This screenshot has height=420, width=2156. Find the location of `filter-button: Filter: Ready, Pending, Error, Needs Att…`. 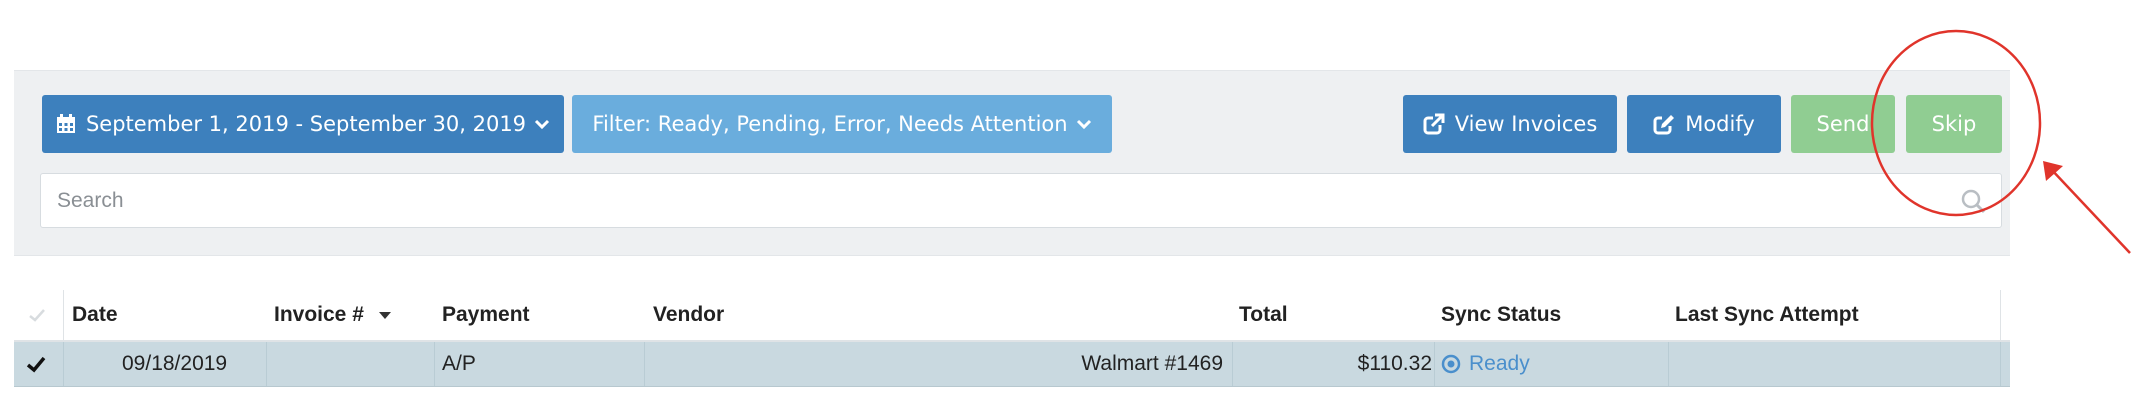

filter-button: Filter: Ready, Pending, Error, Needs Att… is located at coordinates (842, 124).